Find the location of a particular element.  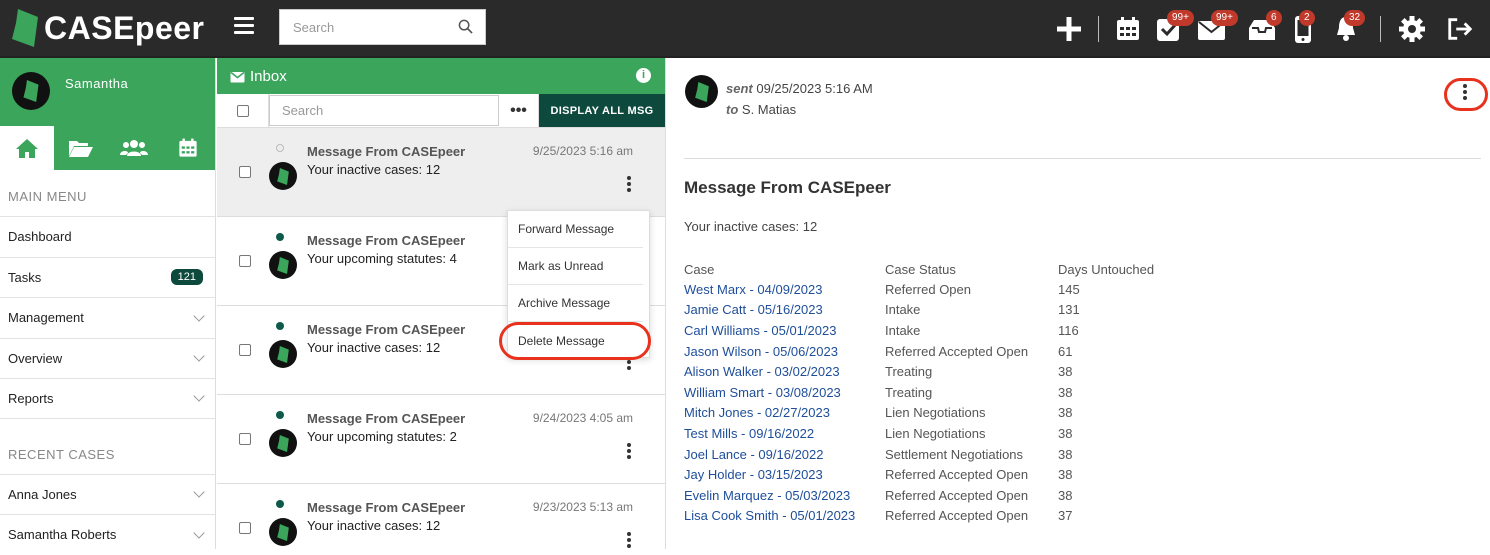

gear-icon is located at coordinates (1412, 29).